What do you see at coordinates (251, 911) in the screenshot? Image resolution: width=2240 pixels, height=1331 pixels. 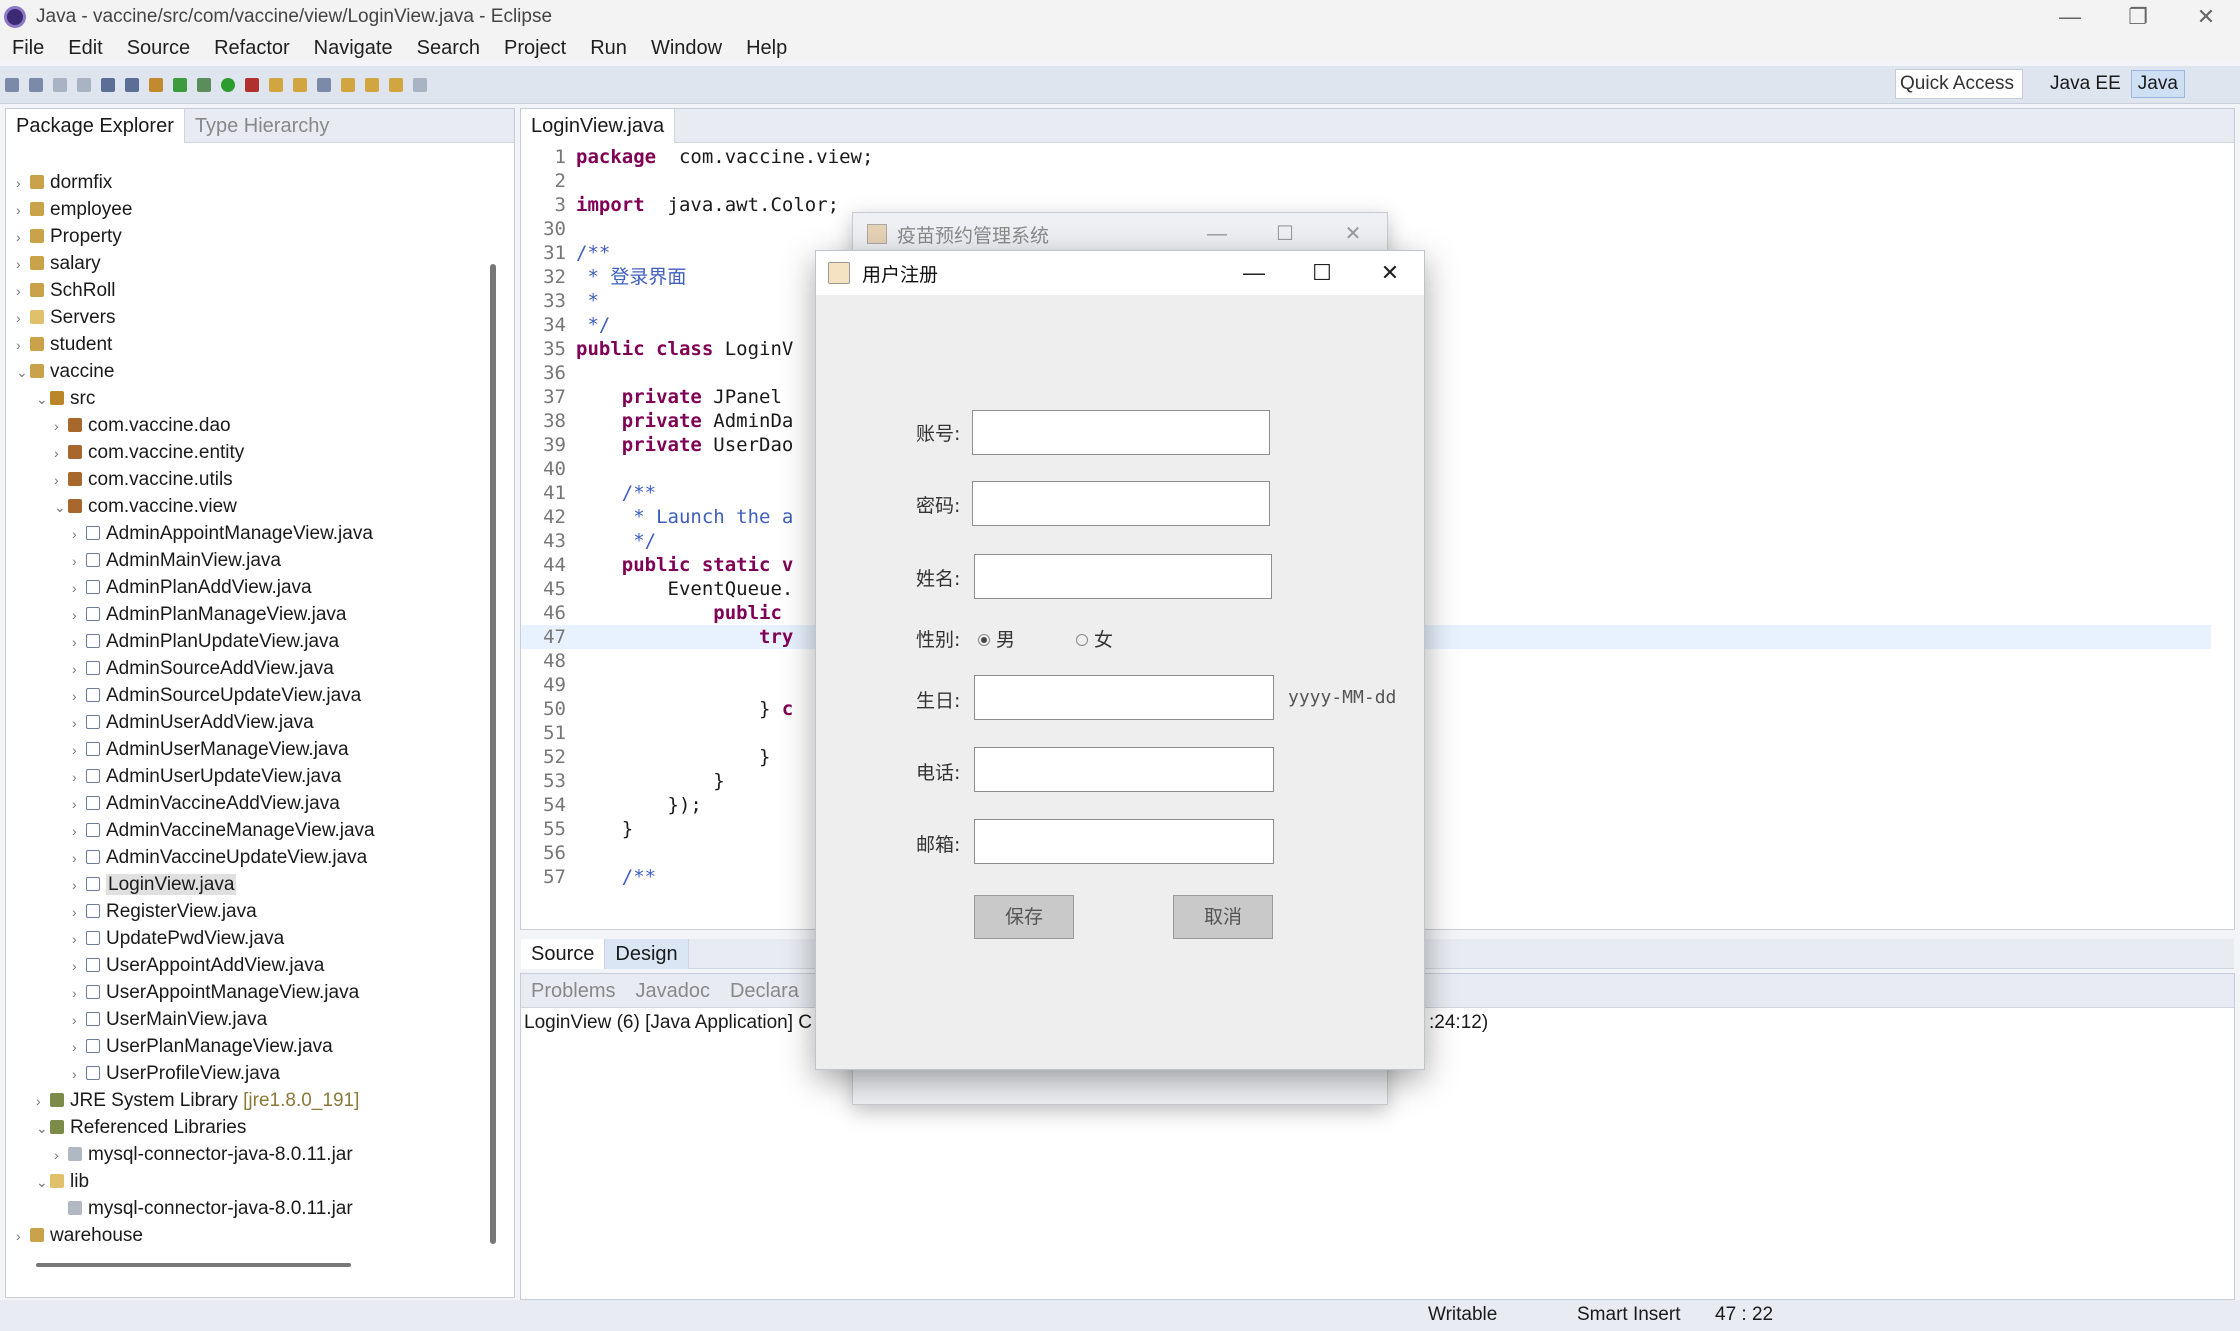 I see `tree-node: › RegisterView.java` at bounding box center [251, 911].